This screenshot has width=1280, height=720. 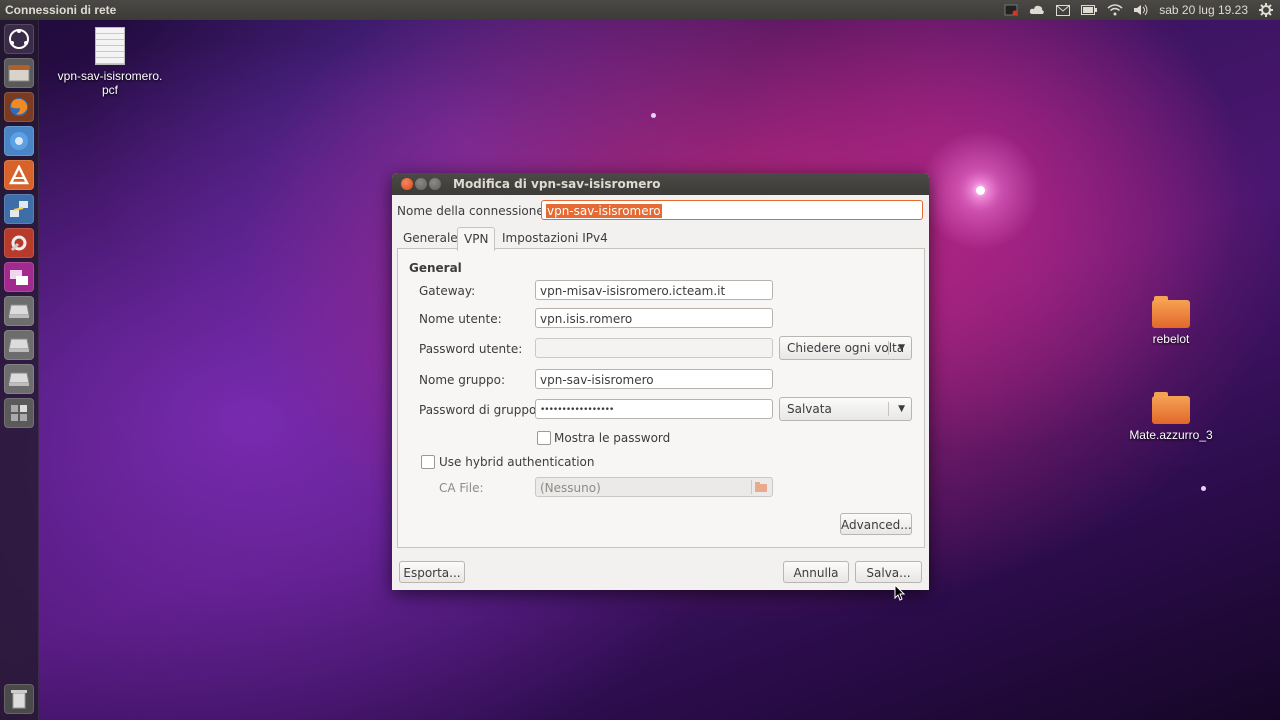 What do you see at coordinates (435, 184) in the screenshot?
I see `maximize-window-button` at bounding box center [435, 184].